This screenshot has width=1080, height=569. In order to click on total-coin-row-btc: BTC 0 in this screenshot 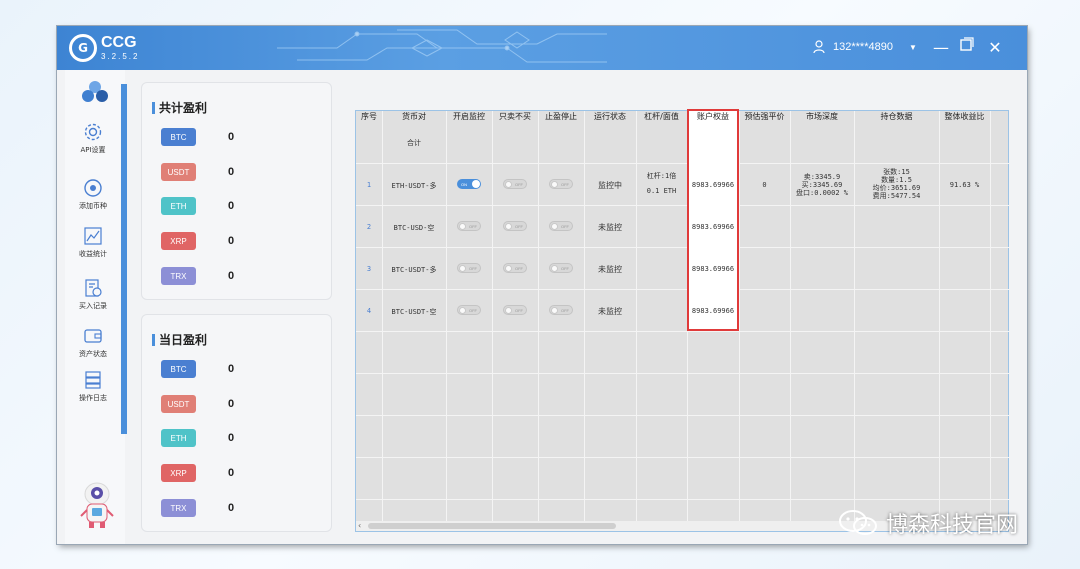, I will do `click(197, 137)`.